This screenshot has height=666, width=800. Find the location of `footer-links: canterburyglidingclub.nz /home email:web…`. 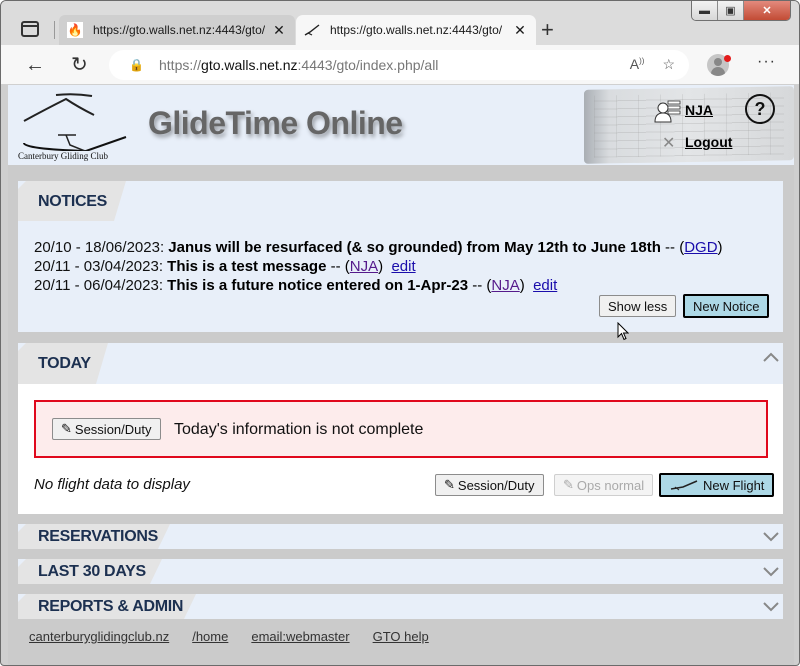

footer-links: canterburyglidingclub.nz /home email:web… is located at coordinates (229, 636).